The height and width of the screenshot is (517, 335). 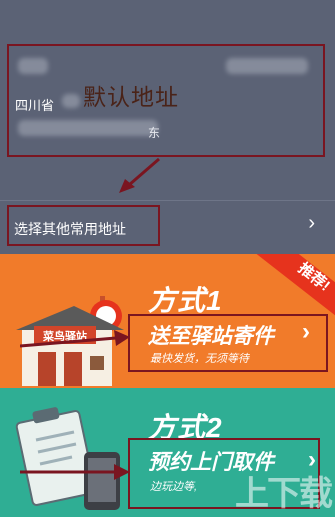 What do you see at coordinates (199, 359) in the screenshot?
I see `method1-subtitle: 最快发货，无须等待` at bounding box center [199, 359].